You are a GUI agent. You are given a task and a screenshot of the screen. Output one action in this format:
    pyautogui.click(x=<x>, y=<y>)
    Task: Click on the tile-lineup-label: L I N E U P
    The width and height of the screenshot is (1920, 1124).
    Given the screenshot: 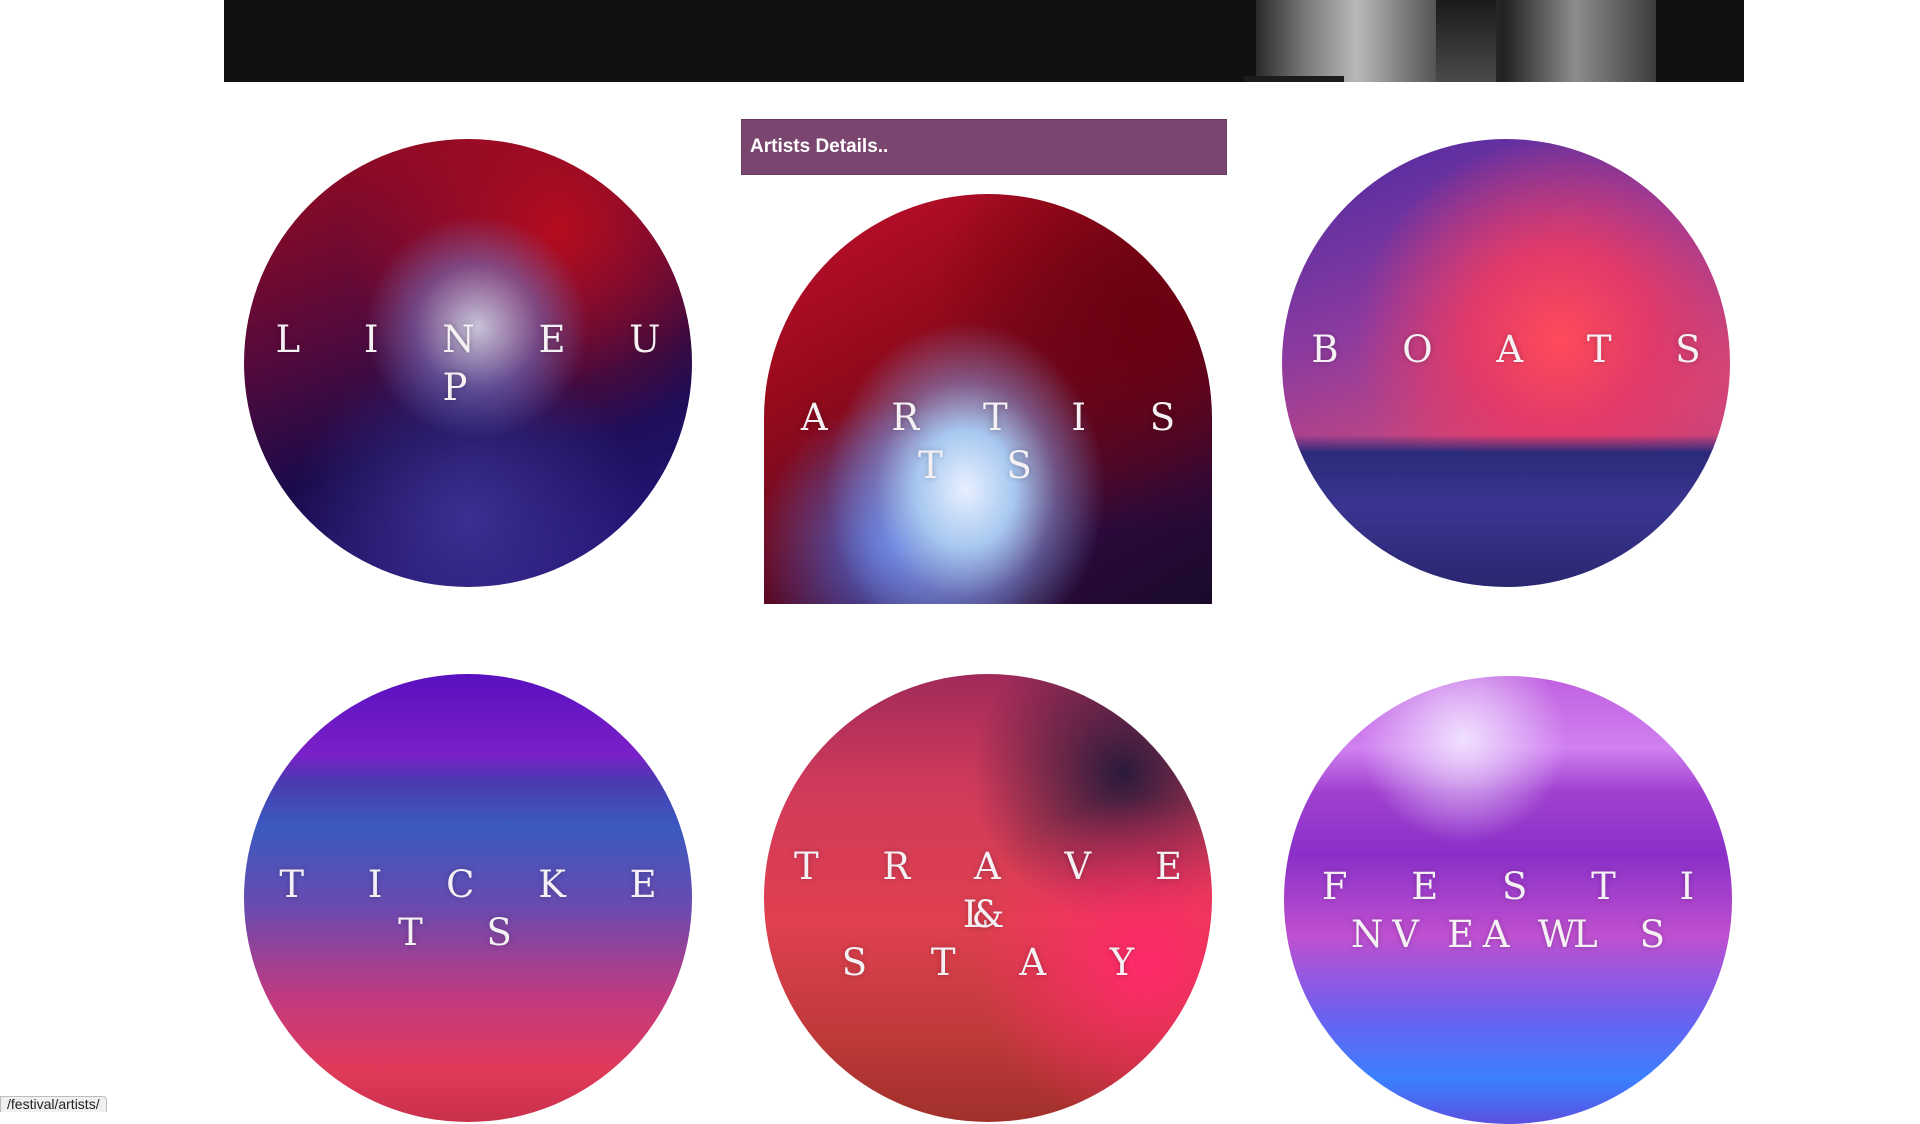 What is the action you would take?
    pyautogui.click(x=481, y=363)
    